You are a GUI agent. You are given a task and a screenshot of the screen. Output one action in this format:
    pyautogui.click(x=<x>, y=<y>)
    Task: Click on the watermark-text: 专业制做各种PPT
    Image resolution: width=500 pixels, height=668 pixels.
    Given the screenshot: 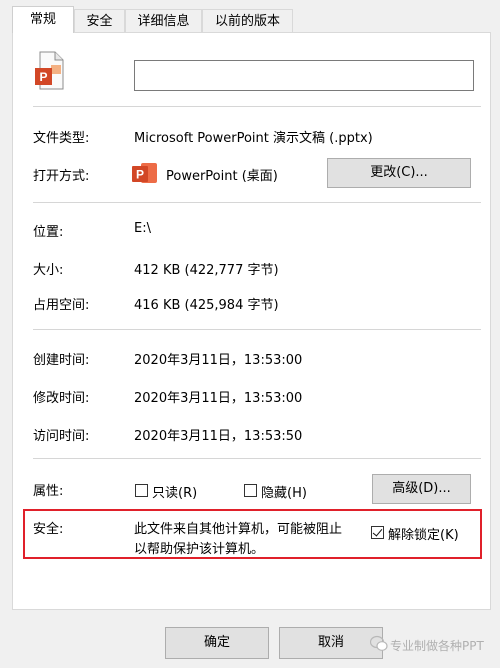 What is the action you would take?
    pyautogui.click(x=437, y=646)
    